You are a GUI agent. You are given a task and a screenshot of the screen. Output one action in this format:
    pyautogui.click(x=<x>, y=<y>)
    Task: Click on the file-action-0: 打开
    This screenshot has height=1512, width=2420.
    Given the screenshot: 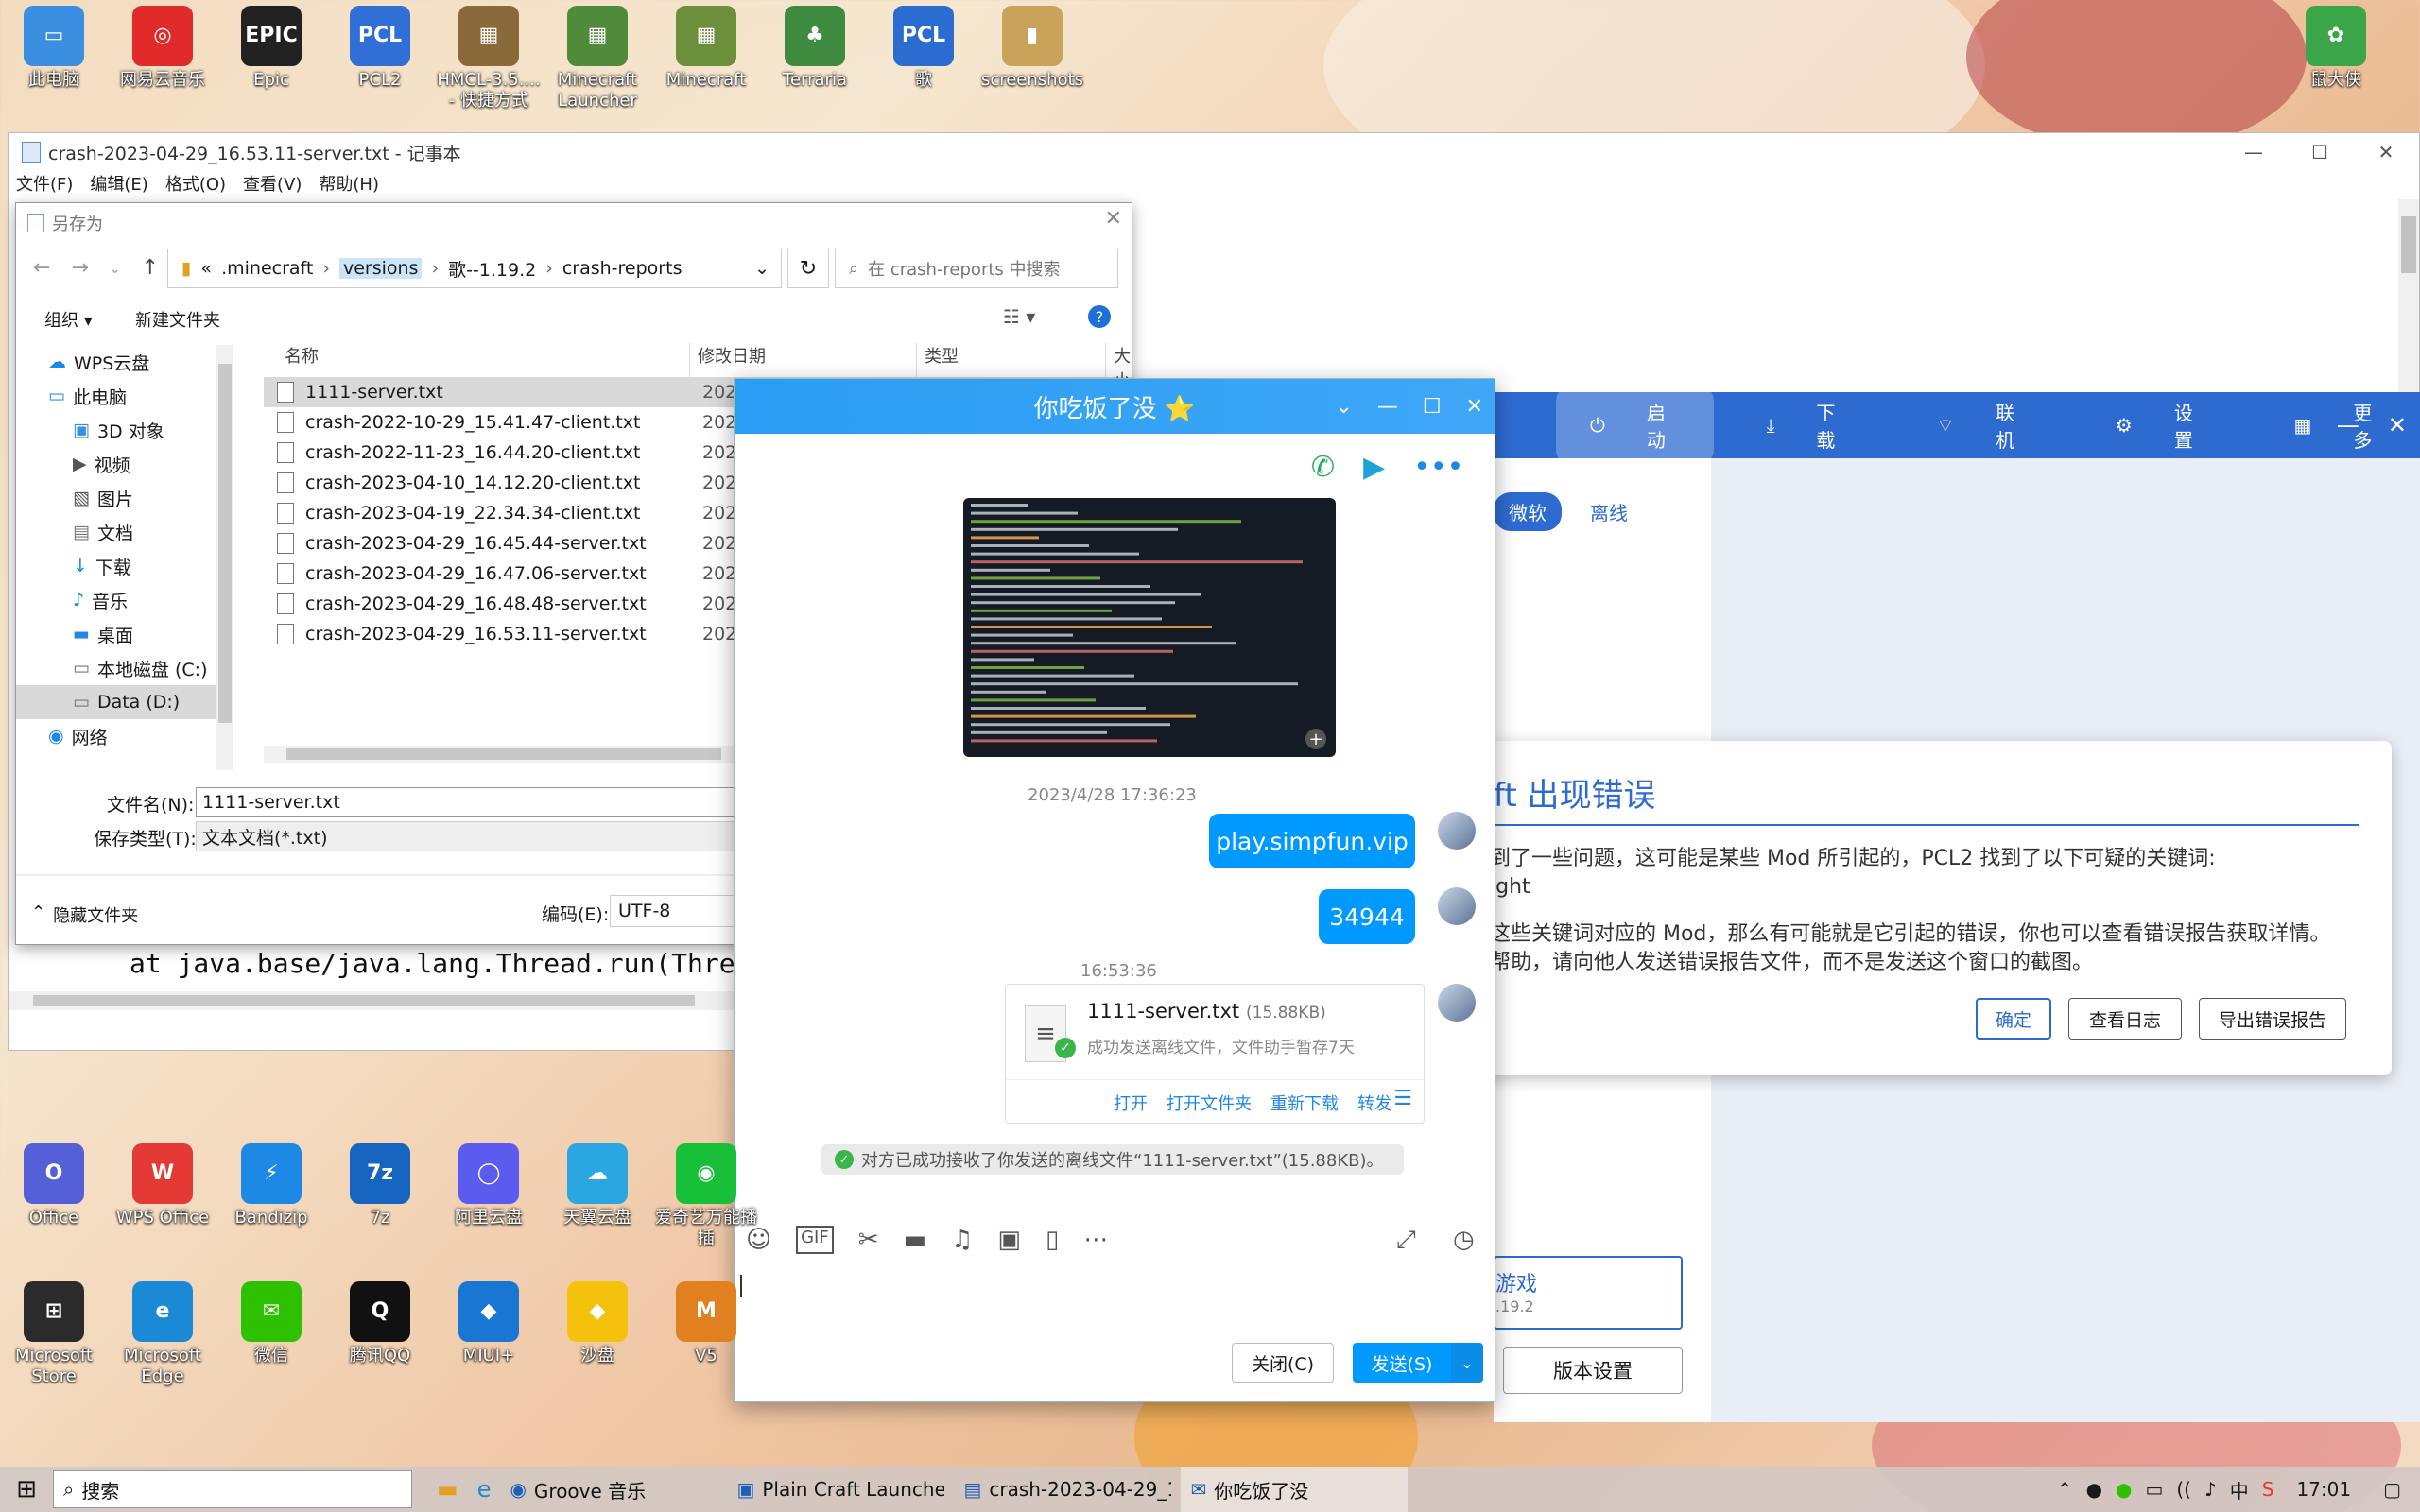 What is the action you would take?
    pyautogui.click(x=1131, y=1103)
    